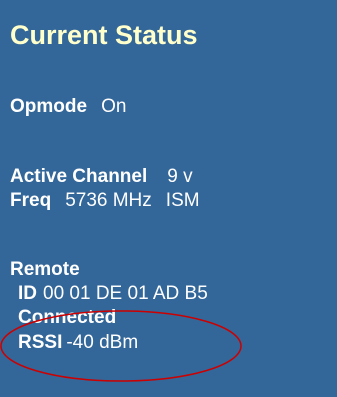 The image size is (337, 397). I want to click on freq-row: Freq 5736 MHz ISM, so click(105, 200).